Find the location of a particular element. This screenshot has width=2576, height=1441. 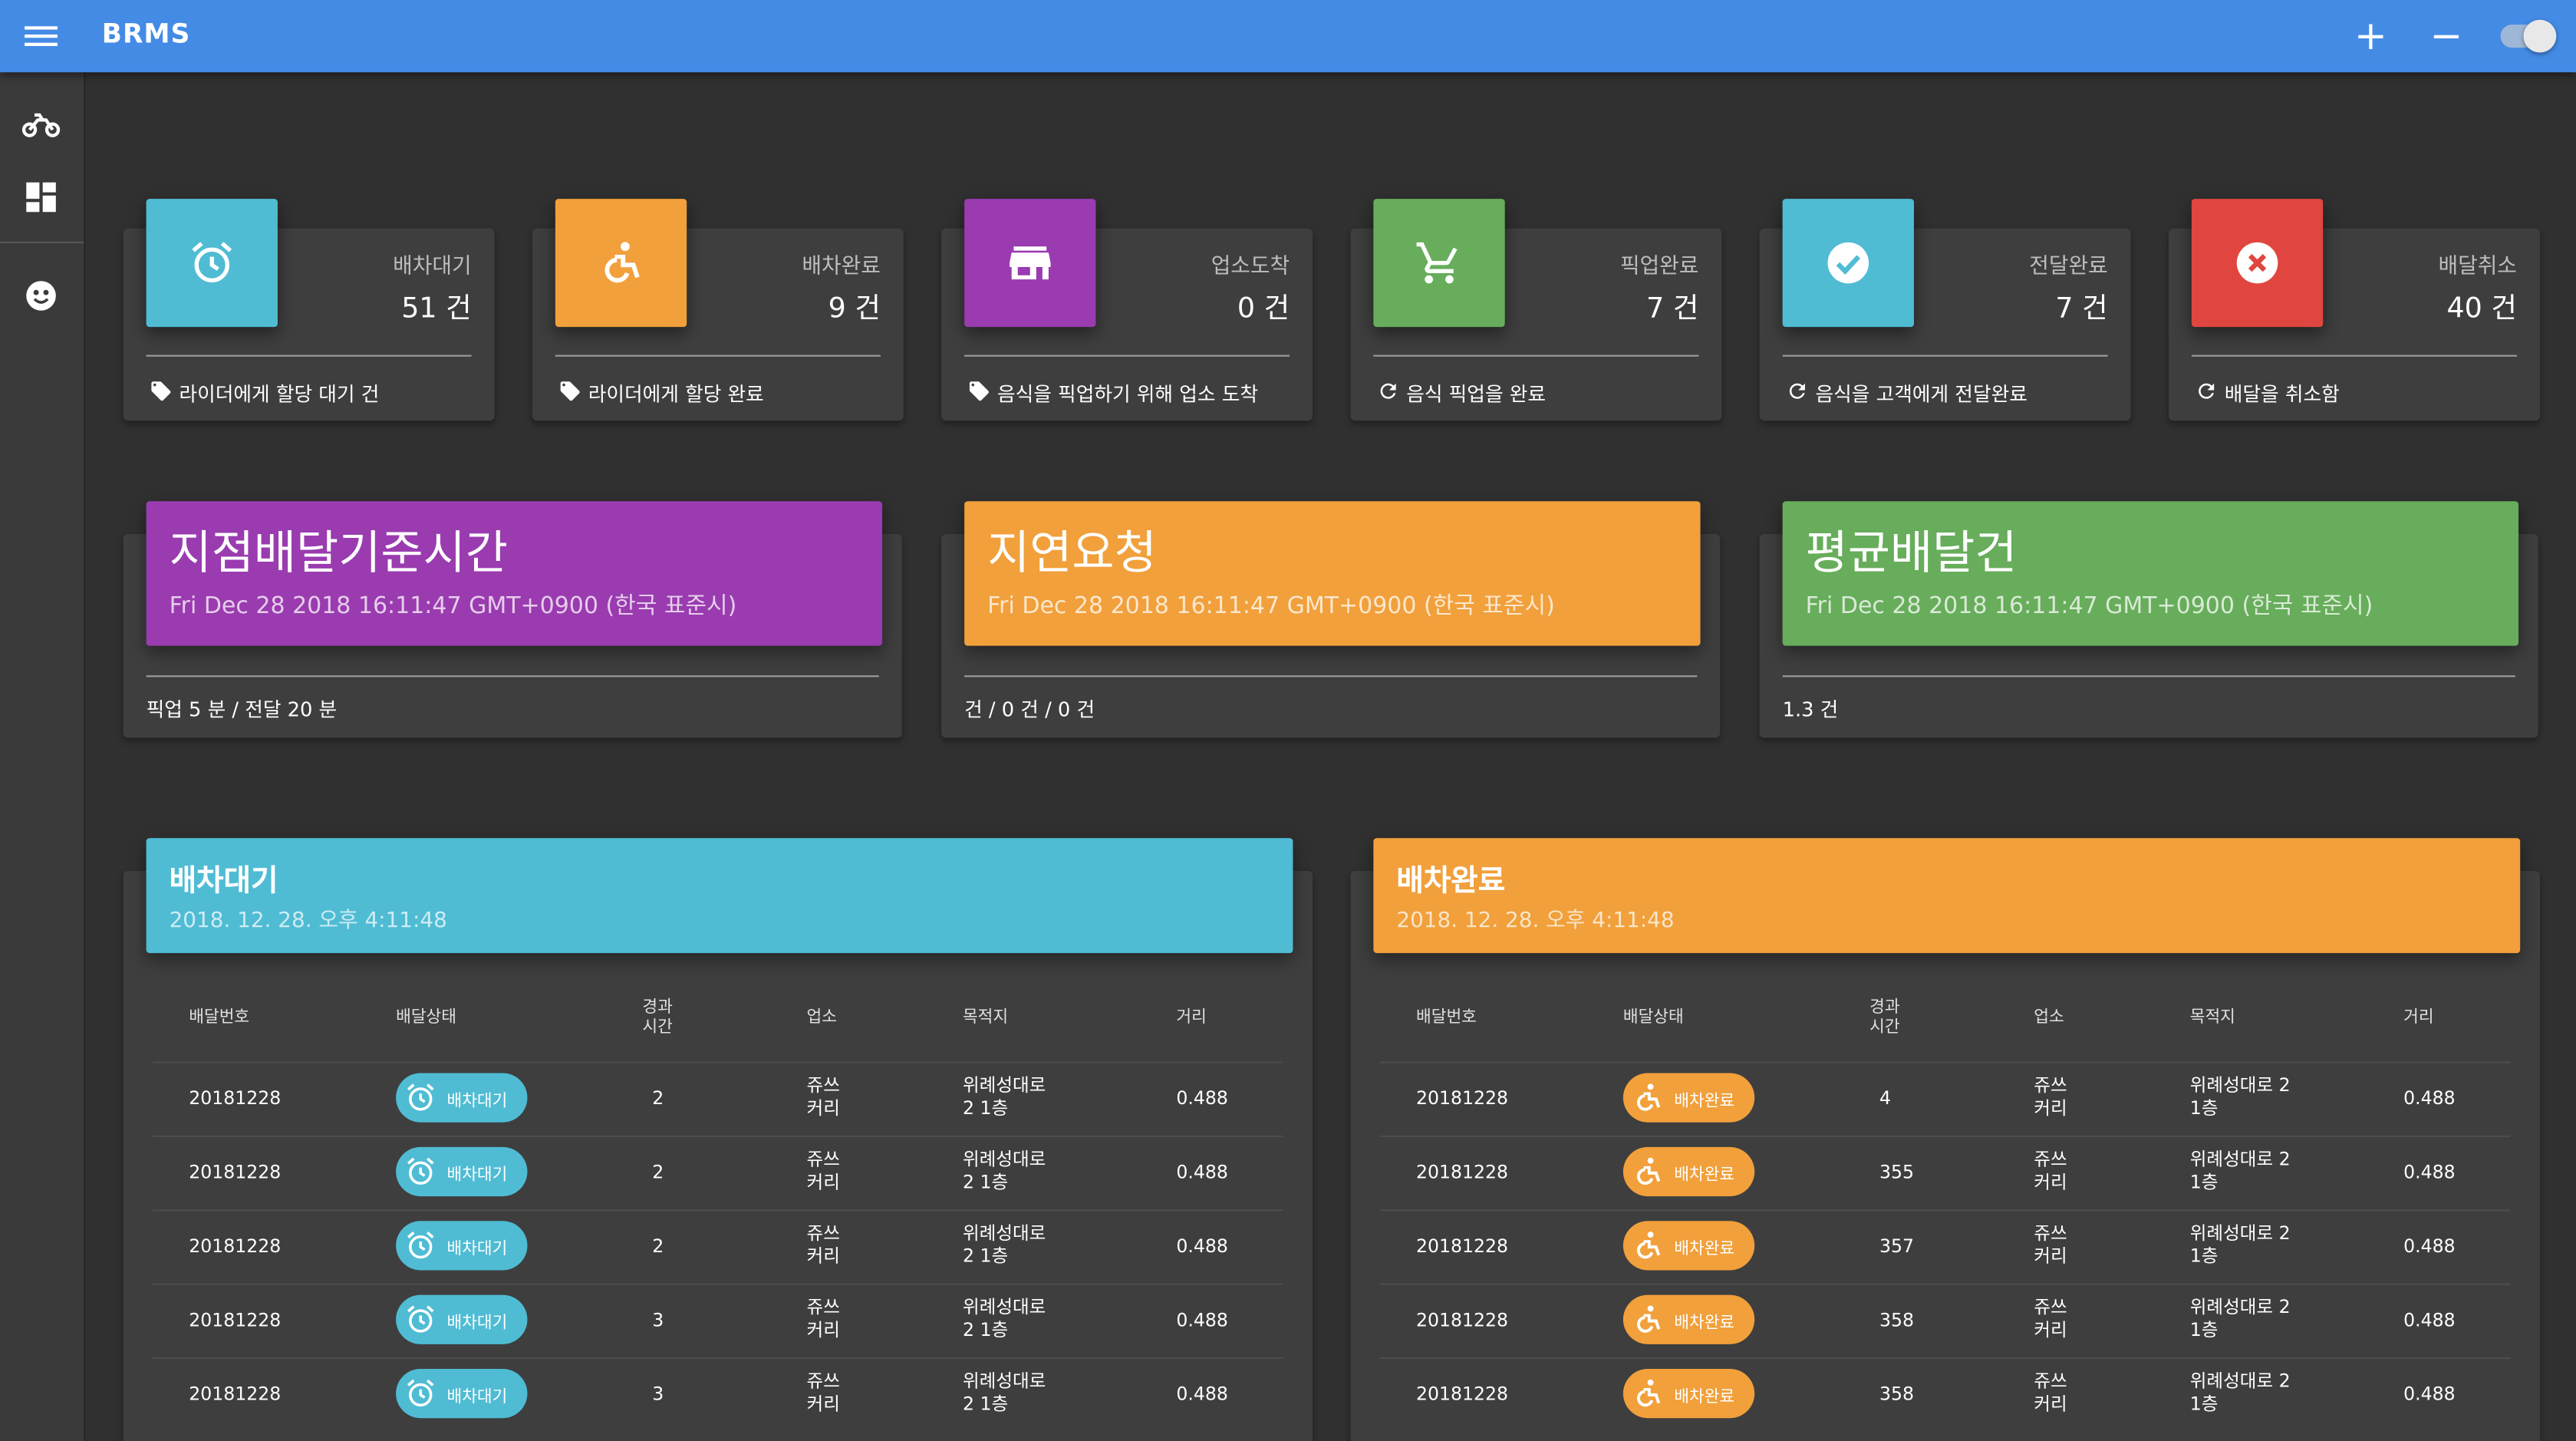

status-label: 배차완료 is located at coordinates (1704, 1175).